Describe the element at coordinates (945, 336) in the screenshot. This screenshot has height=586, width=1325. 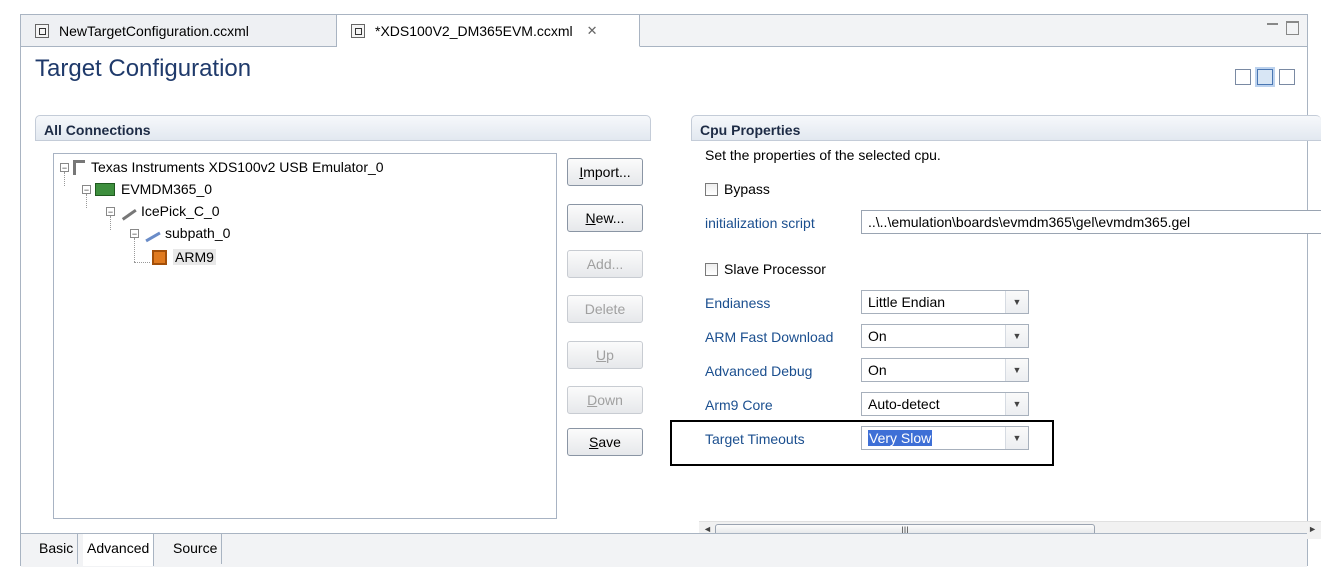
I see `arm-fast-download-select: On ▼` at that location.